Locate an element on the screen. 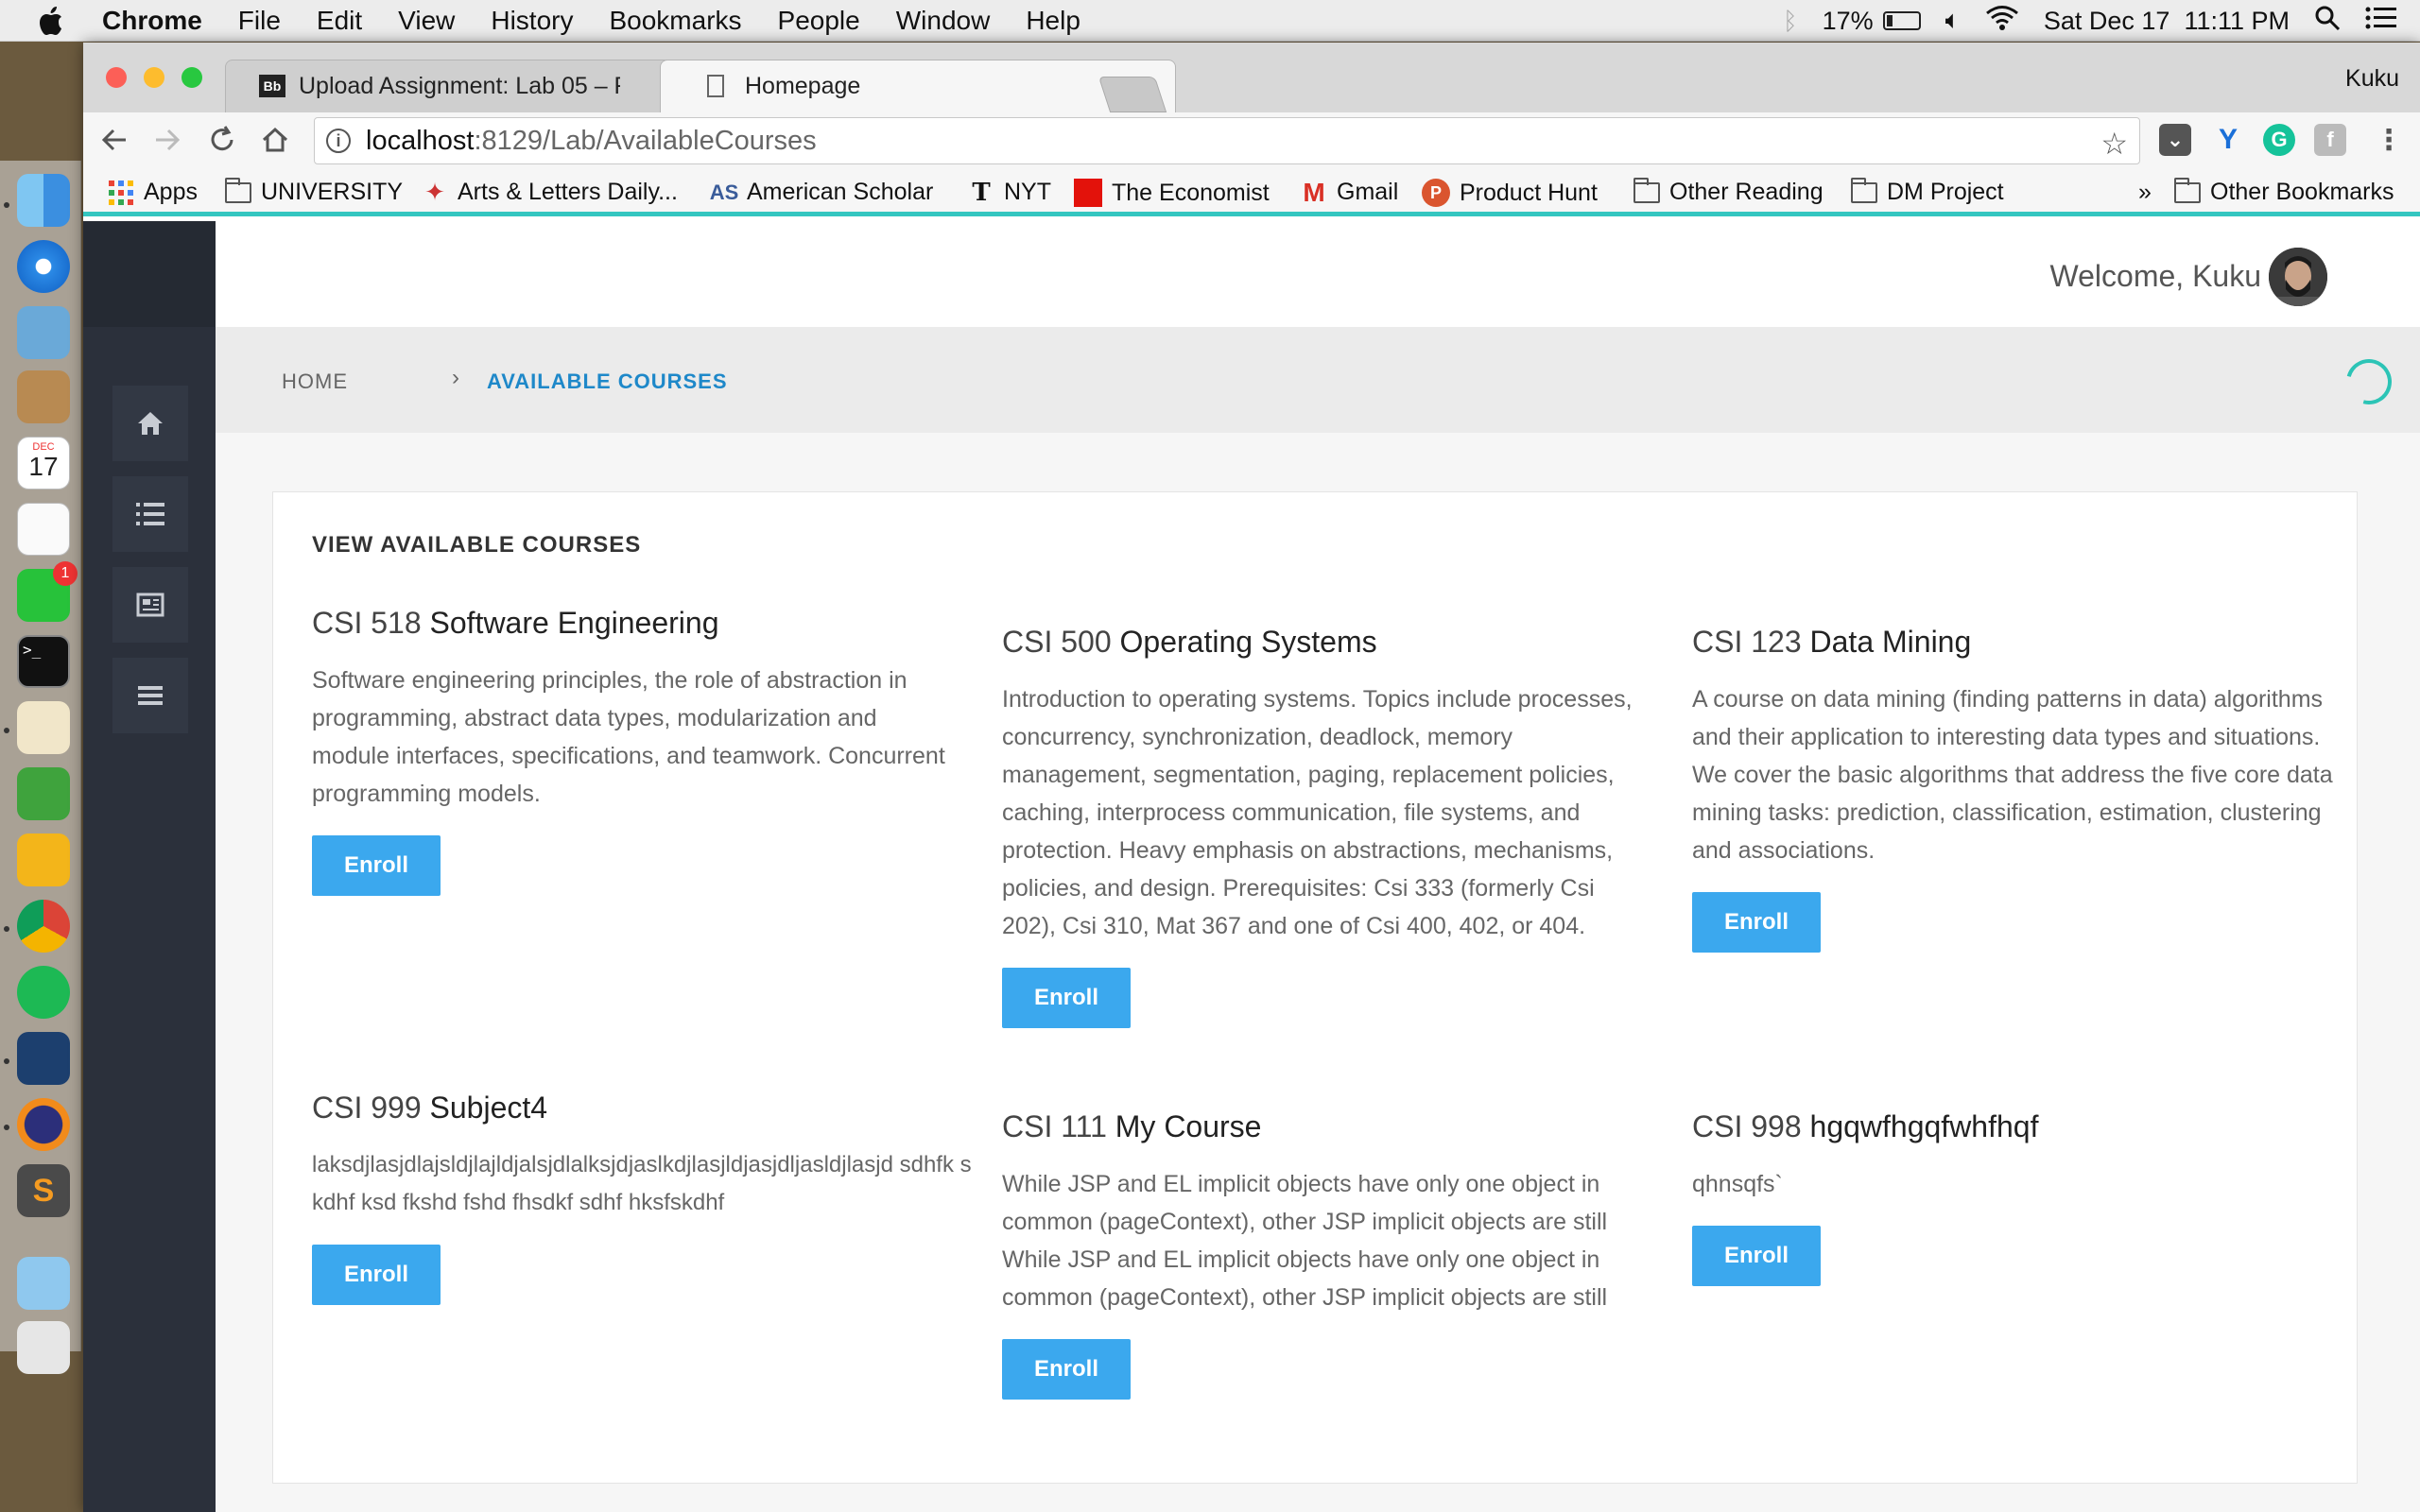  font-extension-icon: f is located at coordinates (2330, 140).